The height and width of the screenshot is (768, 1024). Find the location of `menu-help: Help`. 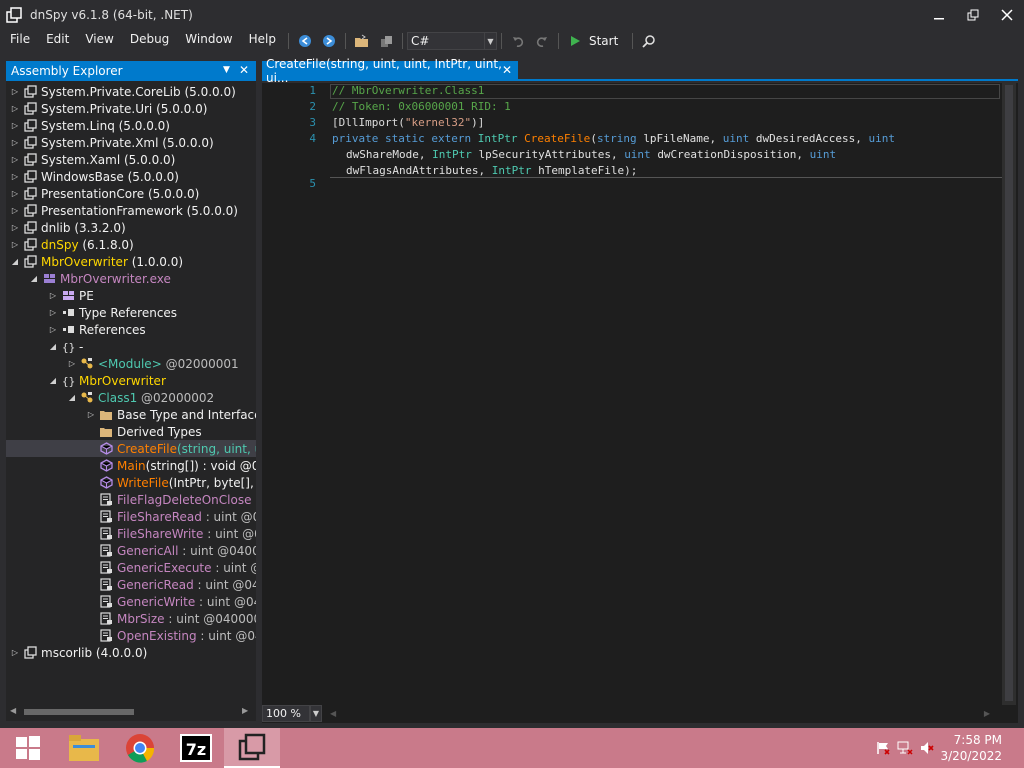

menu-help: Help is located at coordinates (262, 41).